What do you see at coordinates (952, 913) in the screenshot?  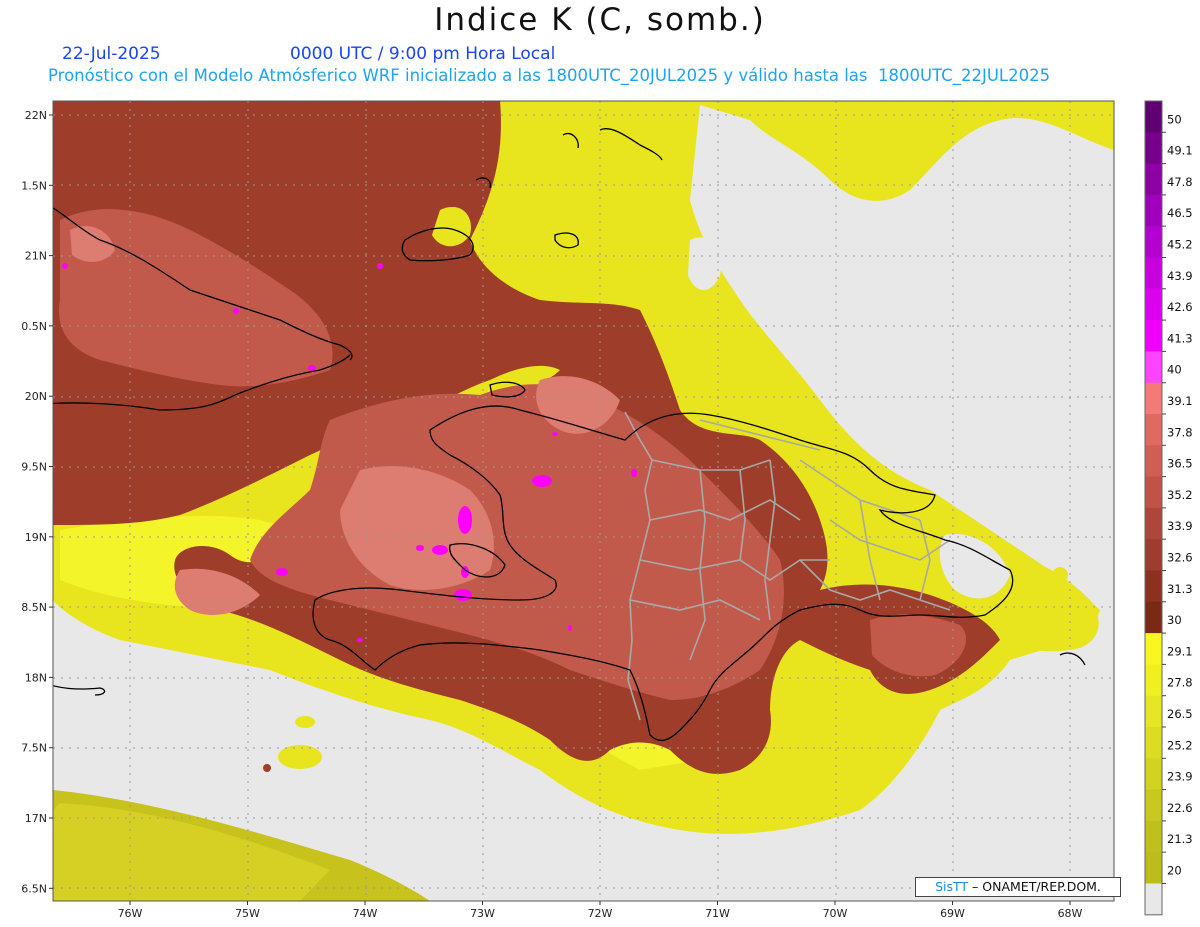 I see `lon-label: 69W` at bounding box center [952, 913].